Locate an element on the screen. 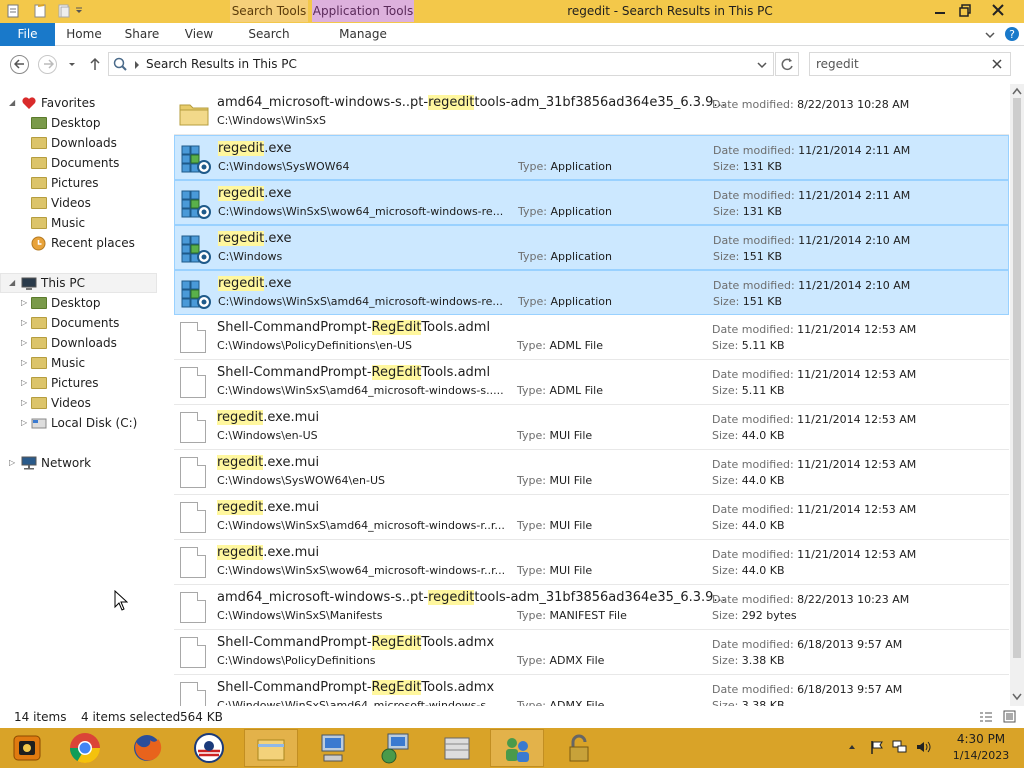  clock-date: 1/14/2023 is located at coordinates (981, 755).